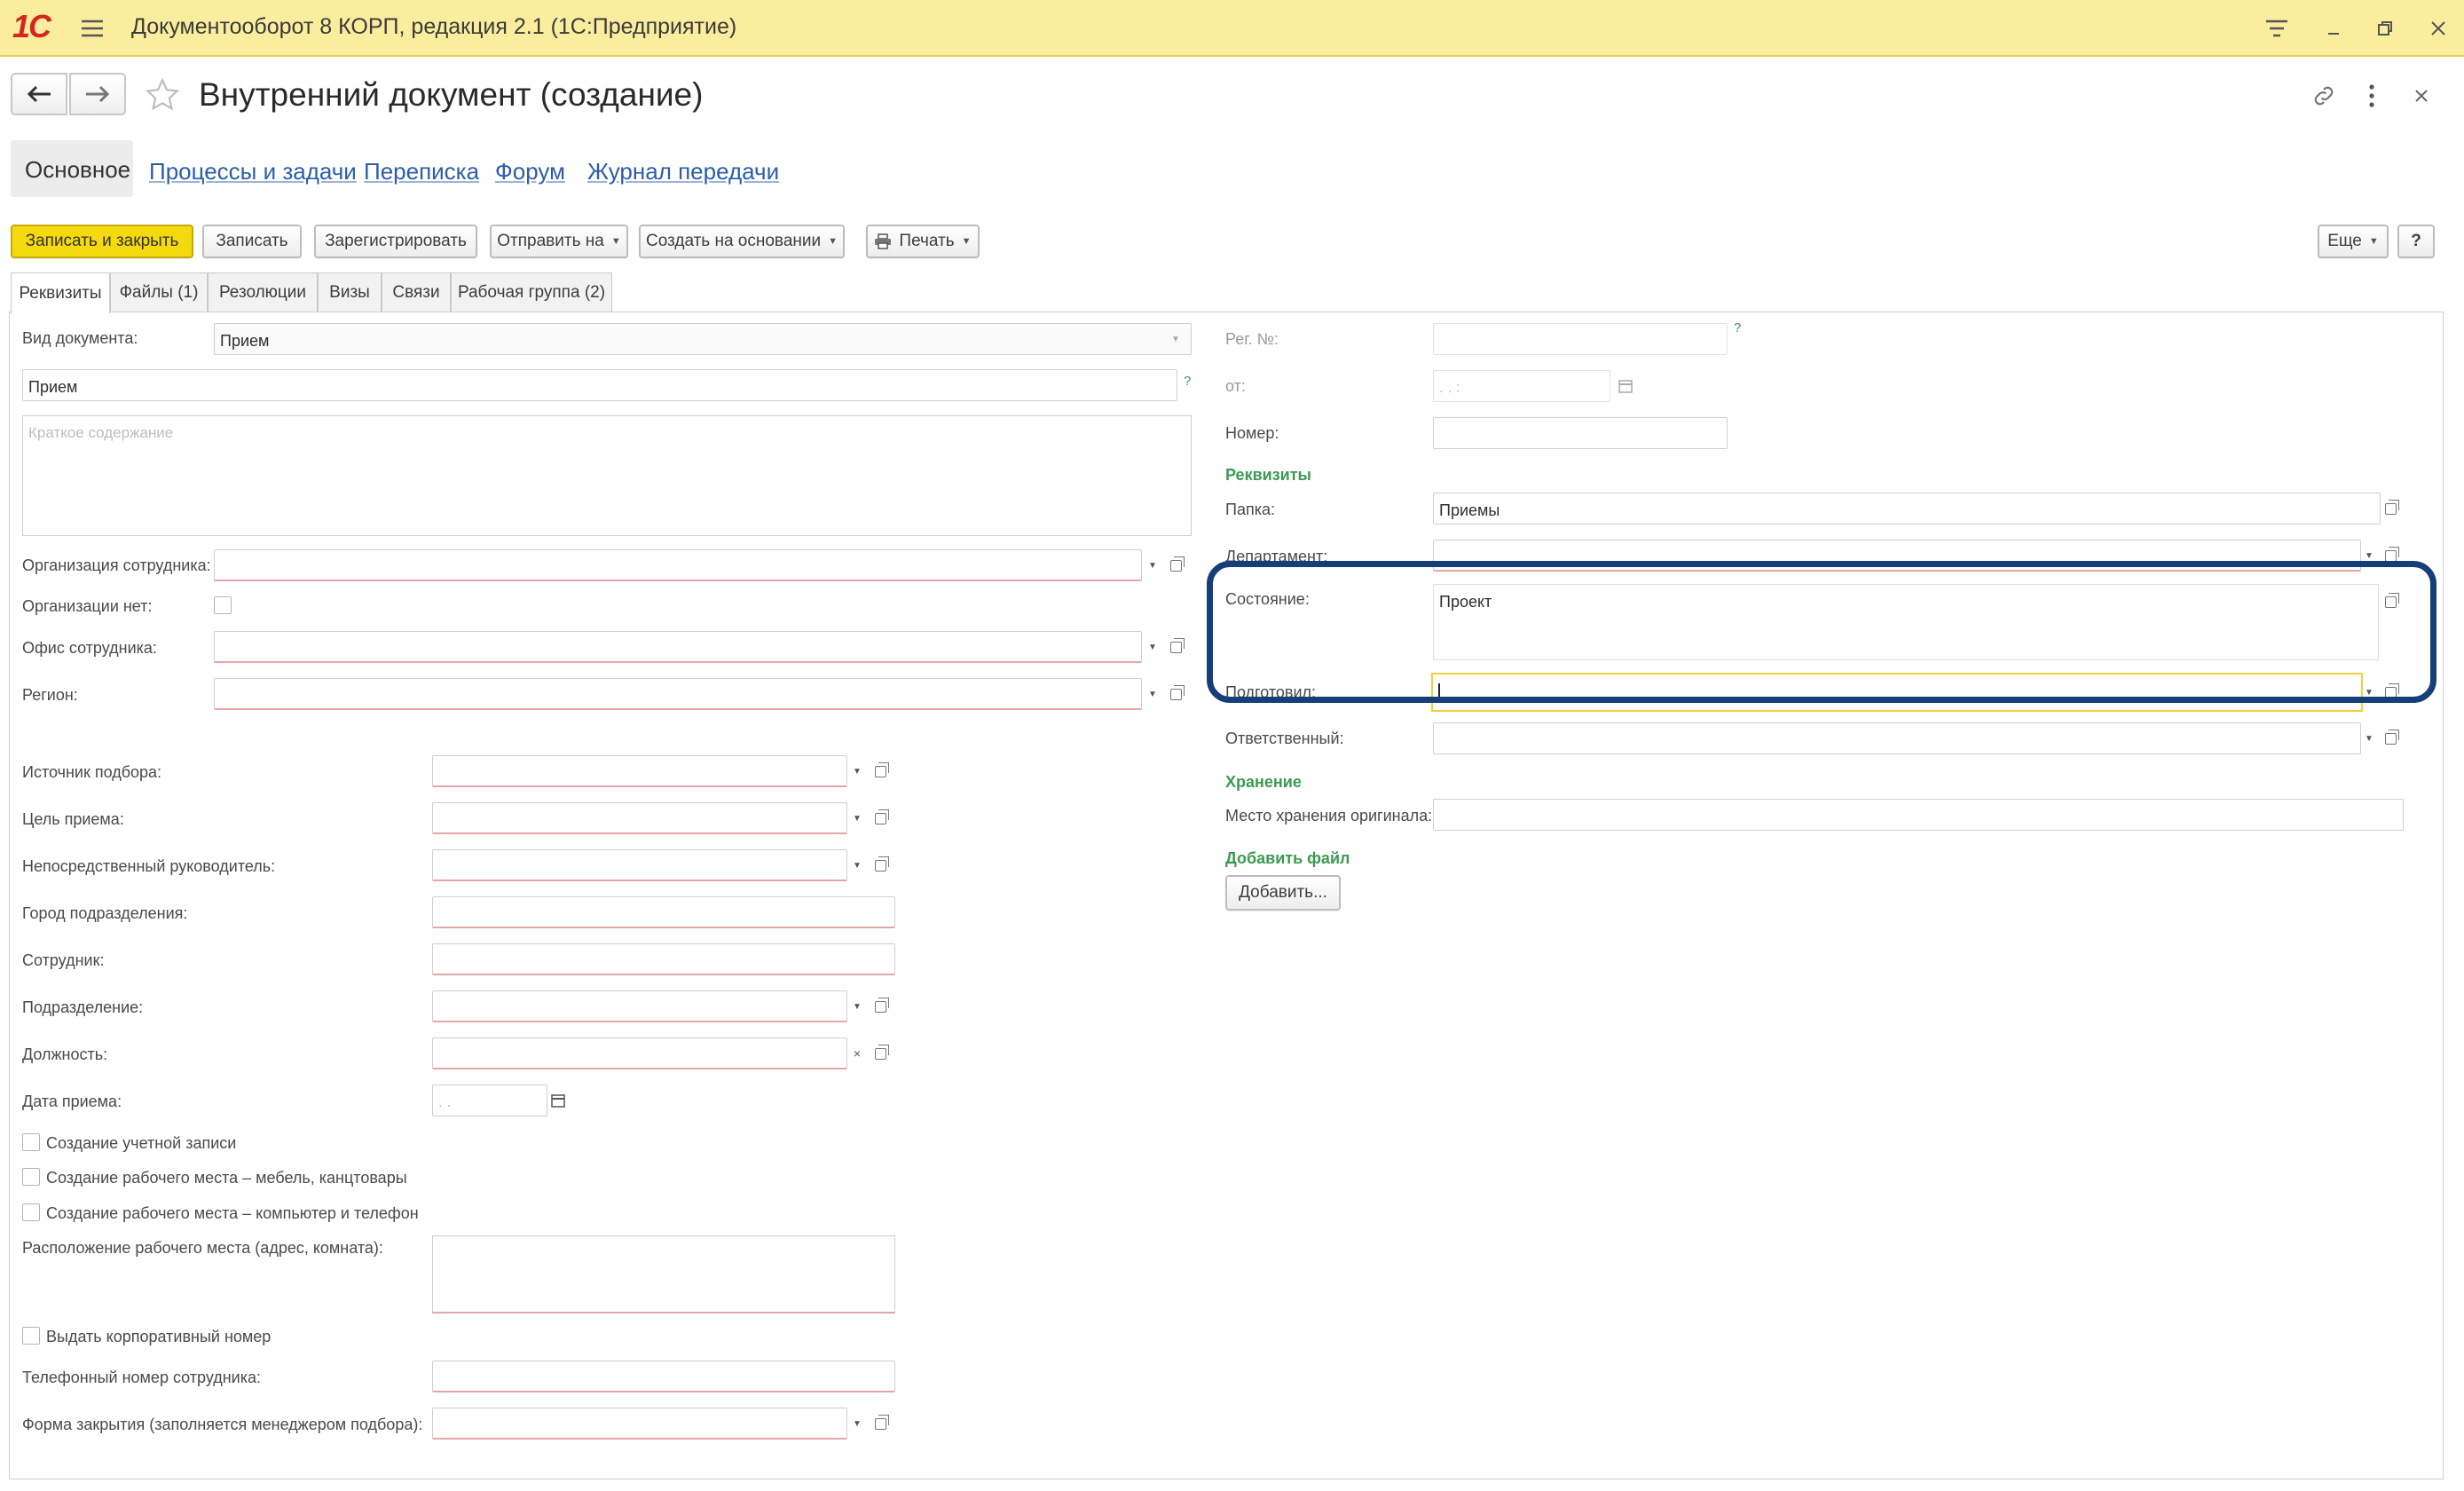 The width and height of the screenshot is (2464, 1491). I want to click on dept-field, so click(639, 1006).